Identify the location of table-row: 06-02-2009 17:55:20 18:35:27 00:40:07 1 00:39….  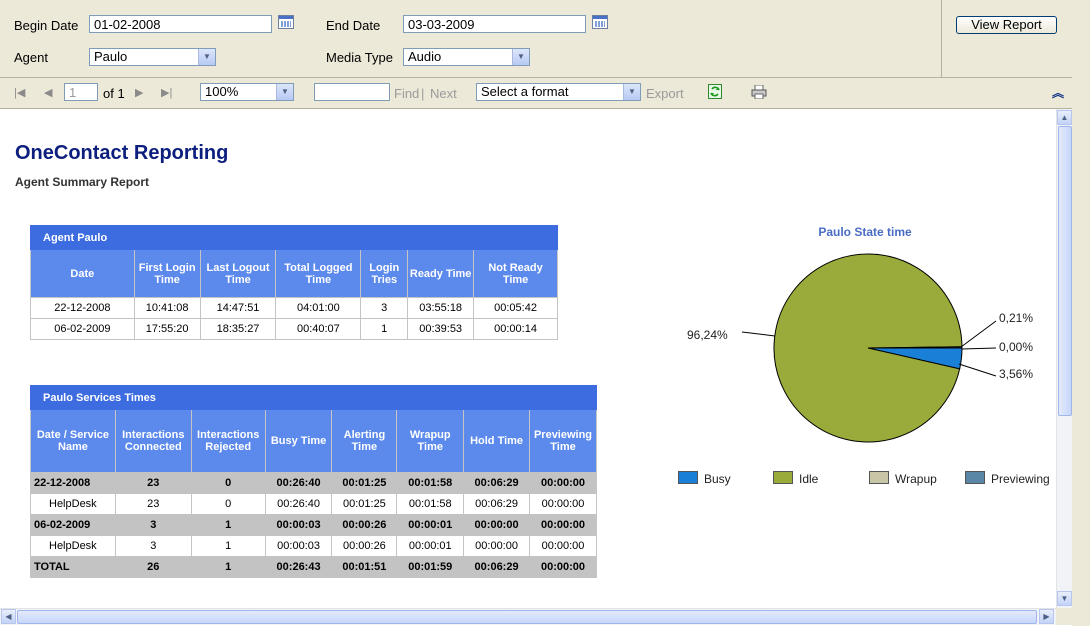
(294, 329).